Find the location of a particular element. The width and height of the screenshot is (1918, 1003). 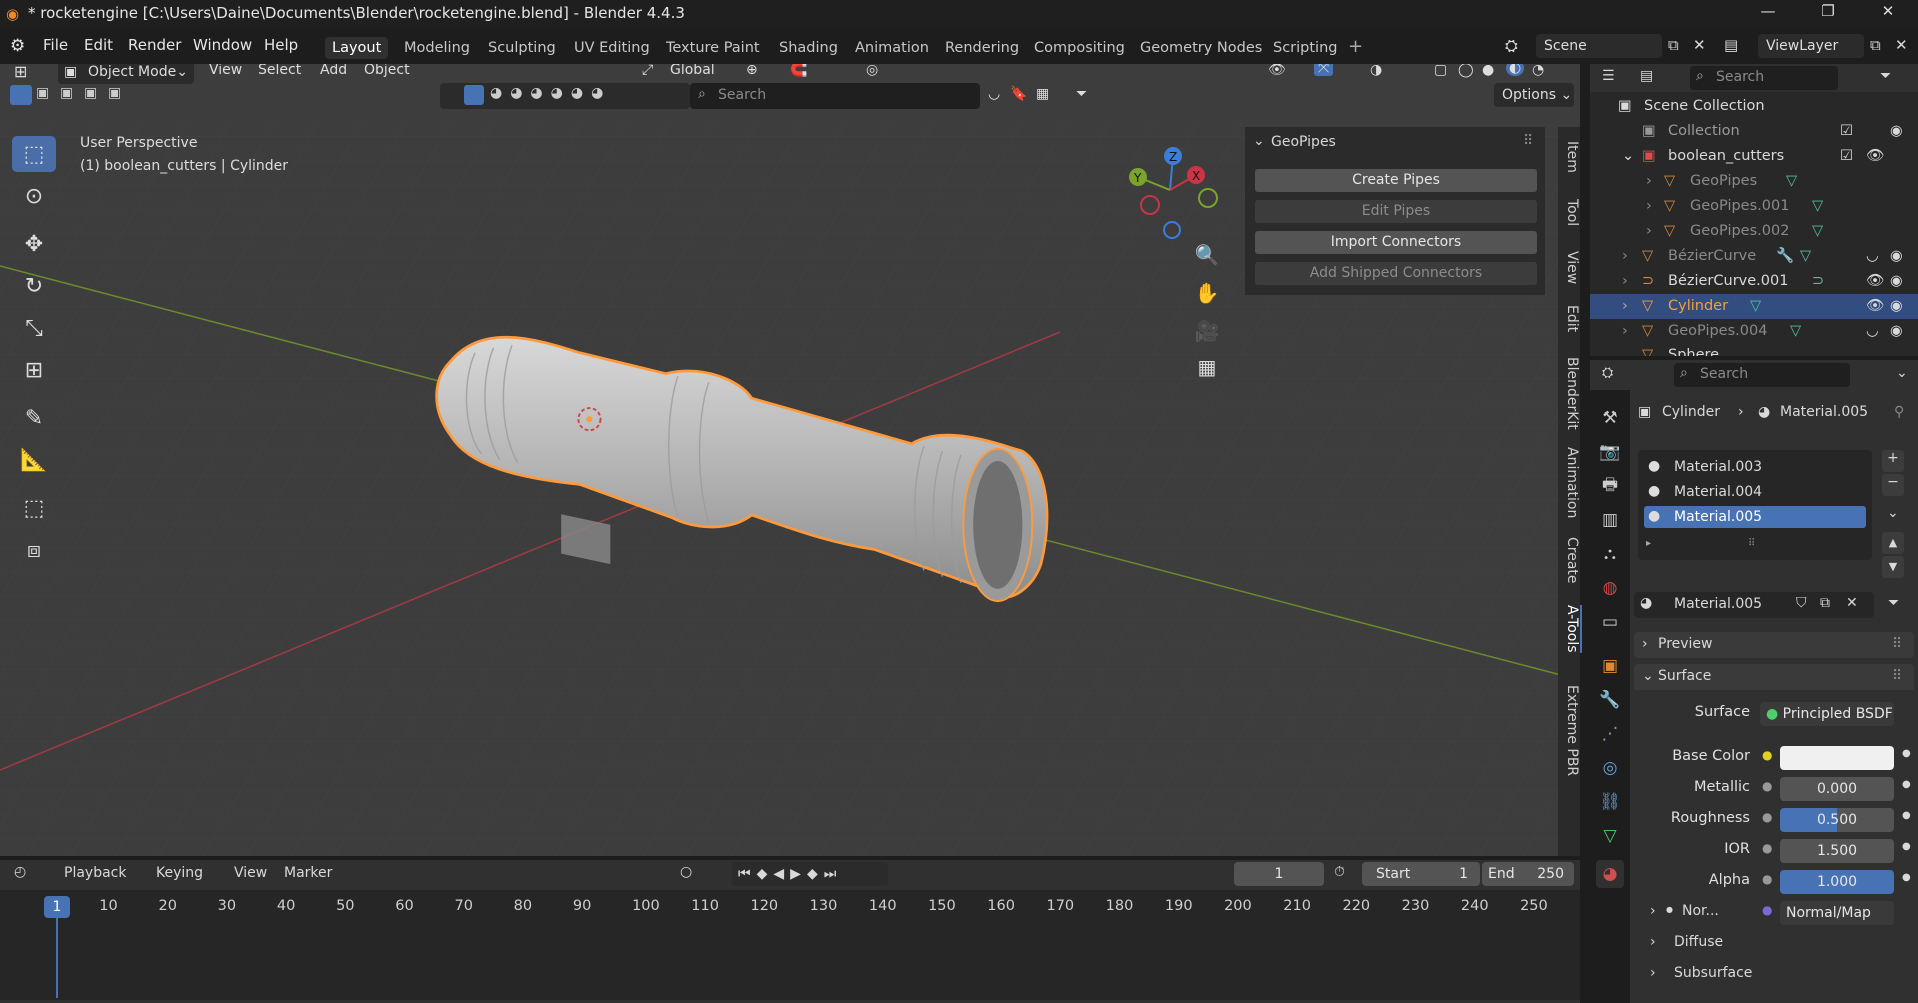

tool-extra: ⧈ is located at coordinates (34, 550).